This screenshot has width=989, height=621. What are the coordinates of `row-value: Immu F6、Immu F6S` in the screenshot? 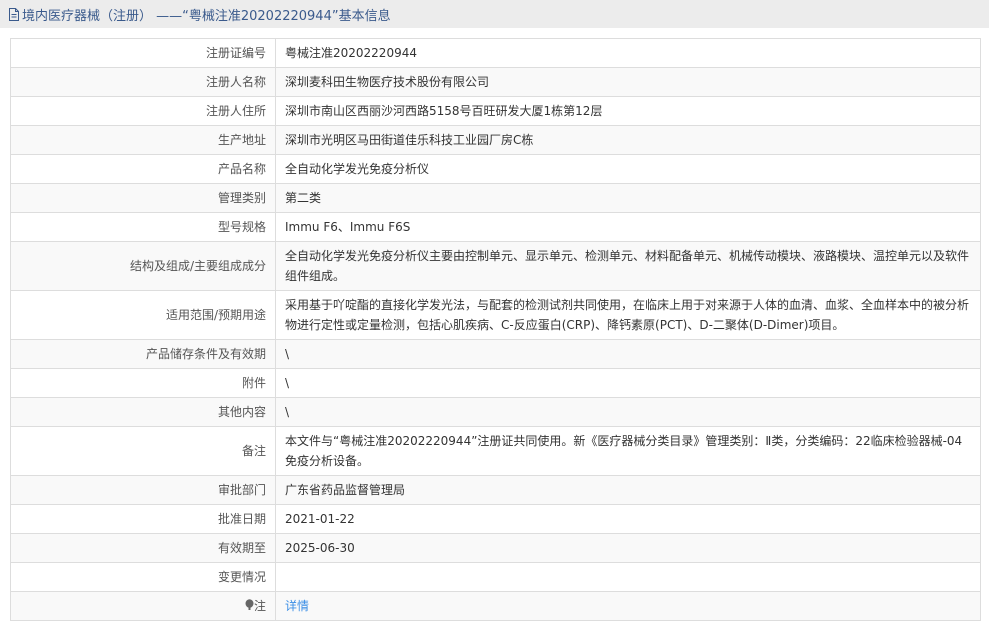 It's located at (628, 227).